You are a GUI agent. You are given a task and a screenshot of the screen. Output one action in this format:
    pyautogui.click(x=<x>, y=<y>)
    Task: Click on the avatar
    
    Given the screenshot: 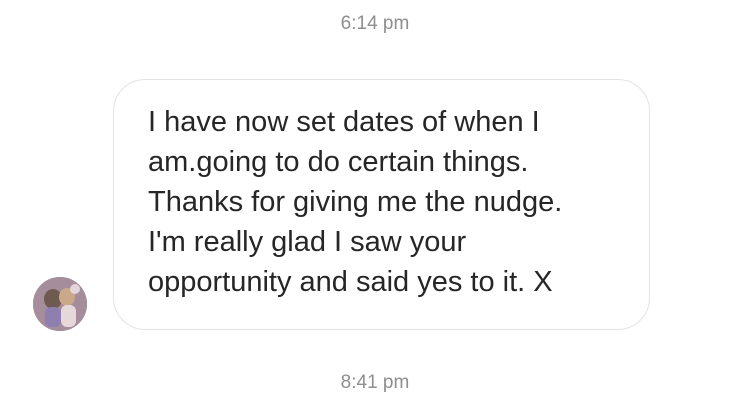 What is the action you would take?
    pyautogui.click(x=60, y=304)
    